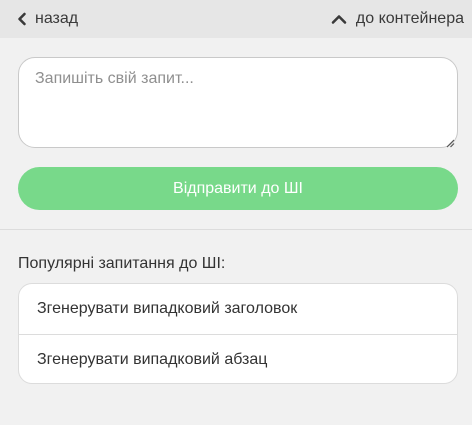 The image size is (472, 425). Describe the element at coordinates (238, 309) in the screenshot. I see `suggestion-random-title: Згенерувати випадковий заголовок` at that location.